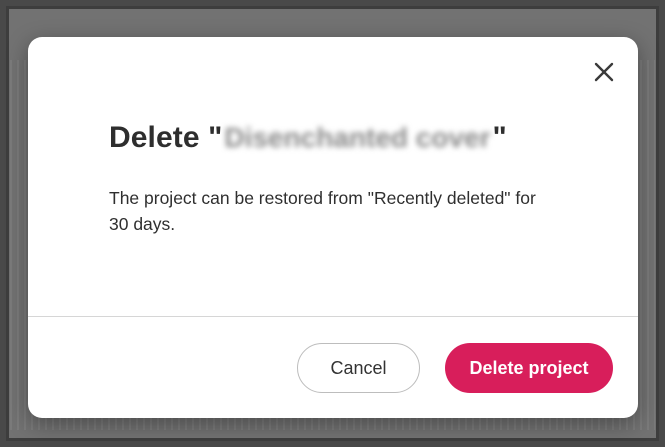 The width and height of the screenshot is (665, 447). I want to click on dialog-title: Delete " Disenchanted cover ", so click(308, 138).